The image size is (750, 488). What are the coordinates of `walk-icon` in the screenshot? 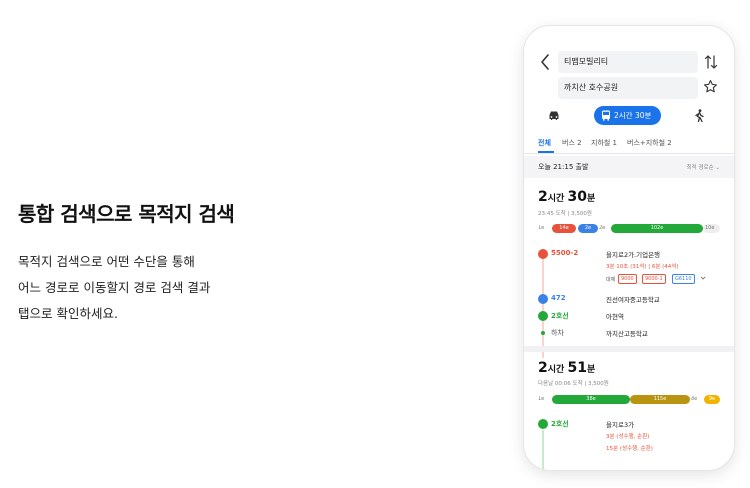 It's located at (699, 115).